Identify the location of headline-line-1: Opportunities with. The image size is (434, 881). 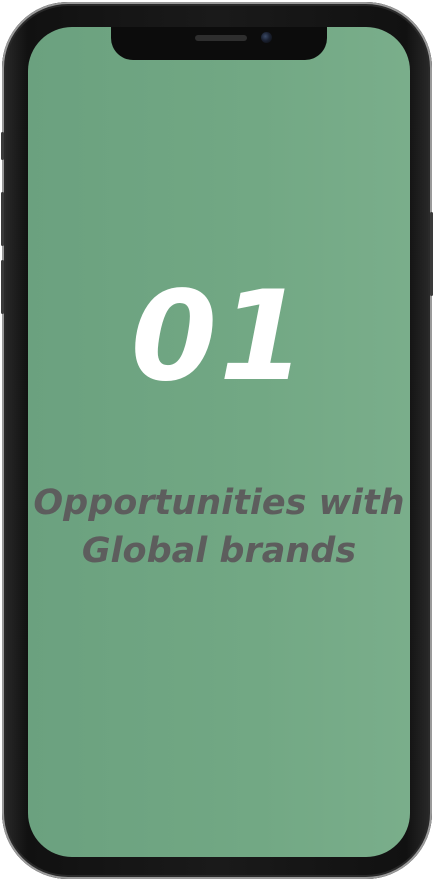
(219, 503).